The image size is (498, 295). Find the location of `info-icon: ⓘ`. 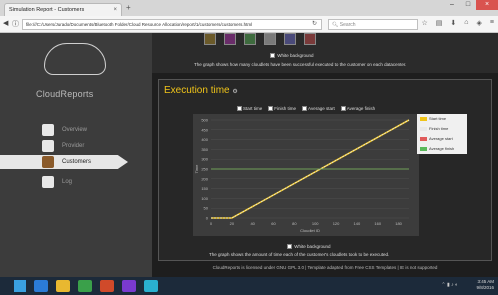

info-icon: ⓘ is located at coordinates (15, 24).